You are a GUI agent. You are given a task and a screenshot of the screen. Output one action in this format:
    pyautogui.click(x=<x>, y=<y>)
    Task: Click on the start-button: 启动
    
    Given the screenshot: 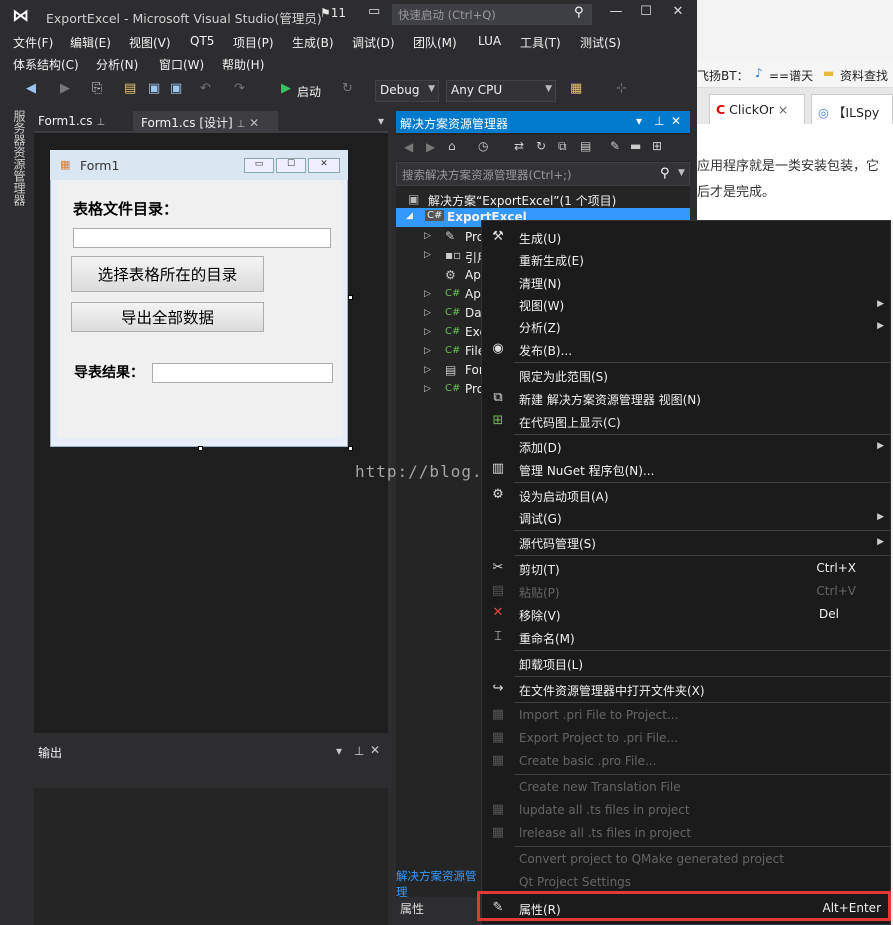 What is the action you would take?
    pyautogui.click(x=309, y=91)
    